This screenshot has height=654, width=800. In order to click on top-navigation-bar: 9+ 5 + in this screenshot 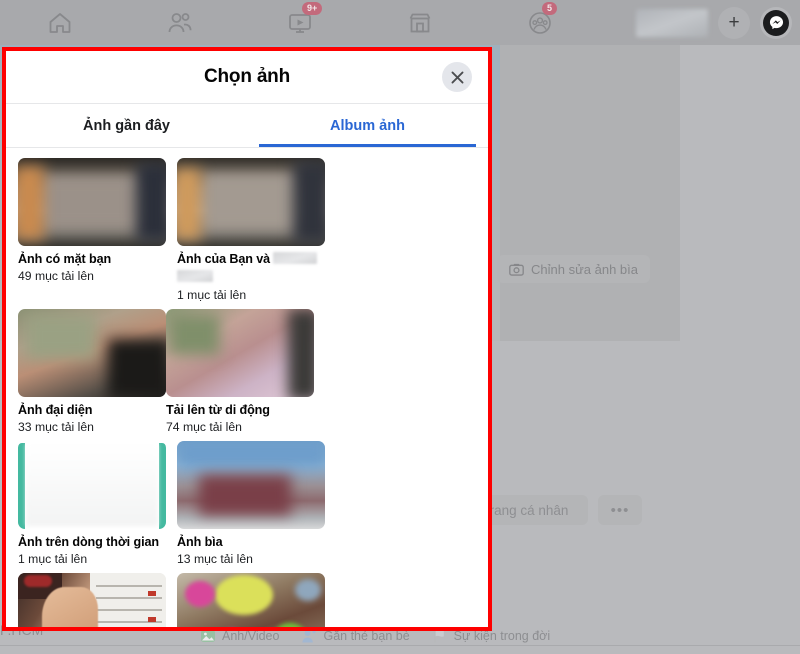, I will do `click(400, 22)`.